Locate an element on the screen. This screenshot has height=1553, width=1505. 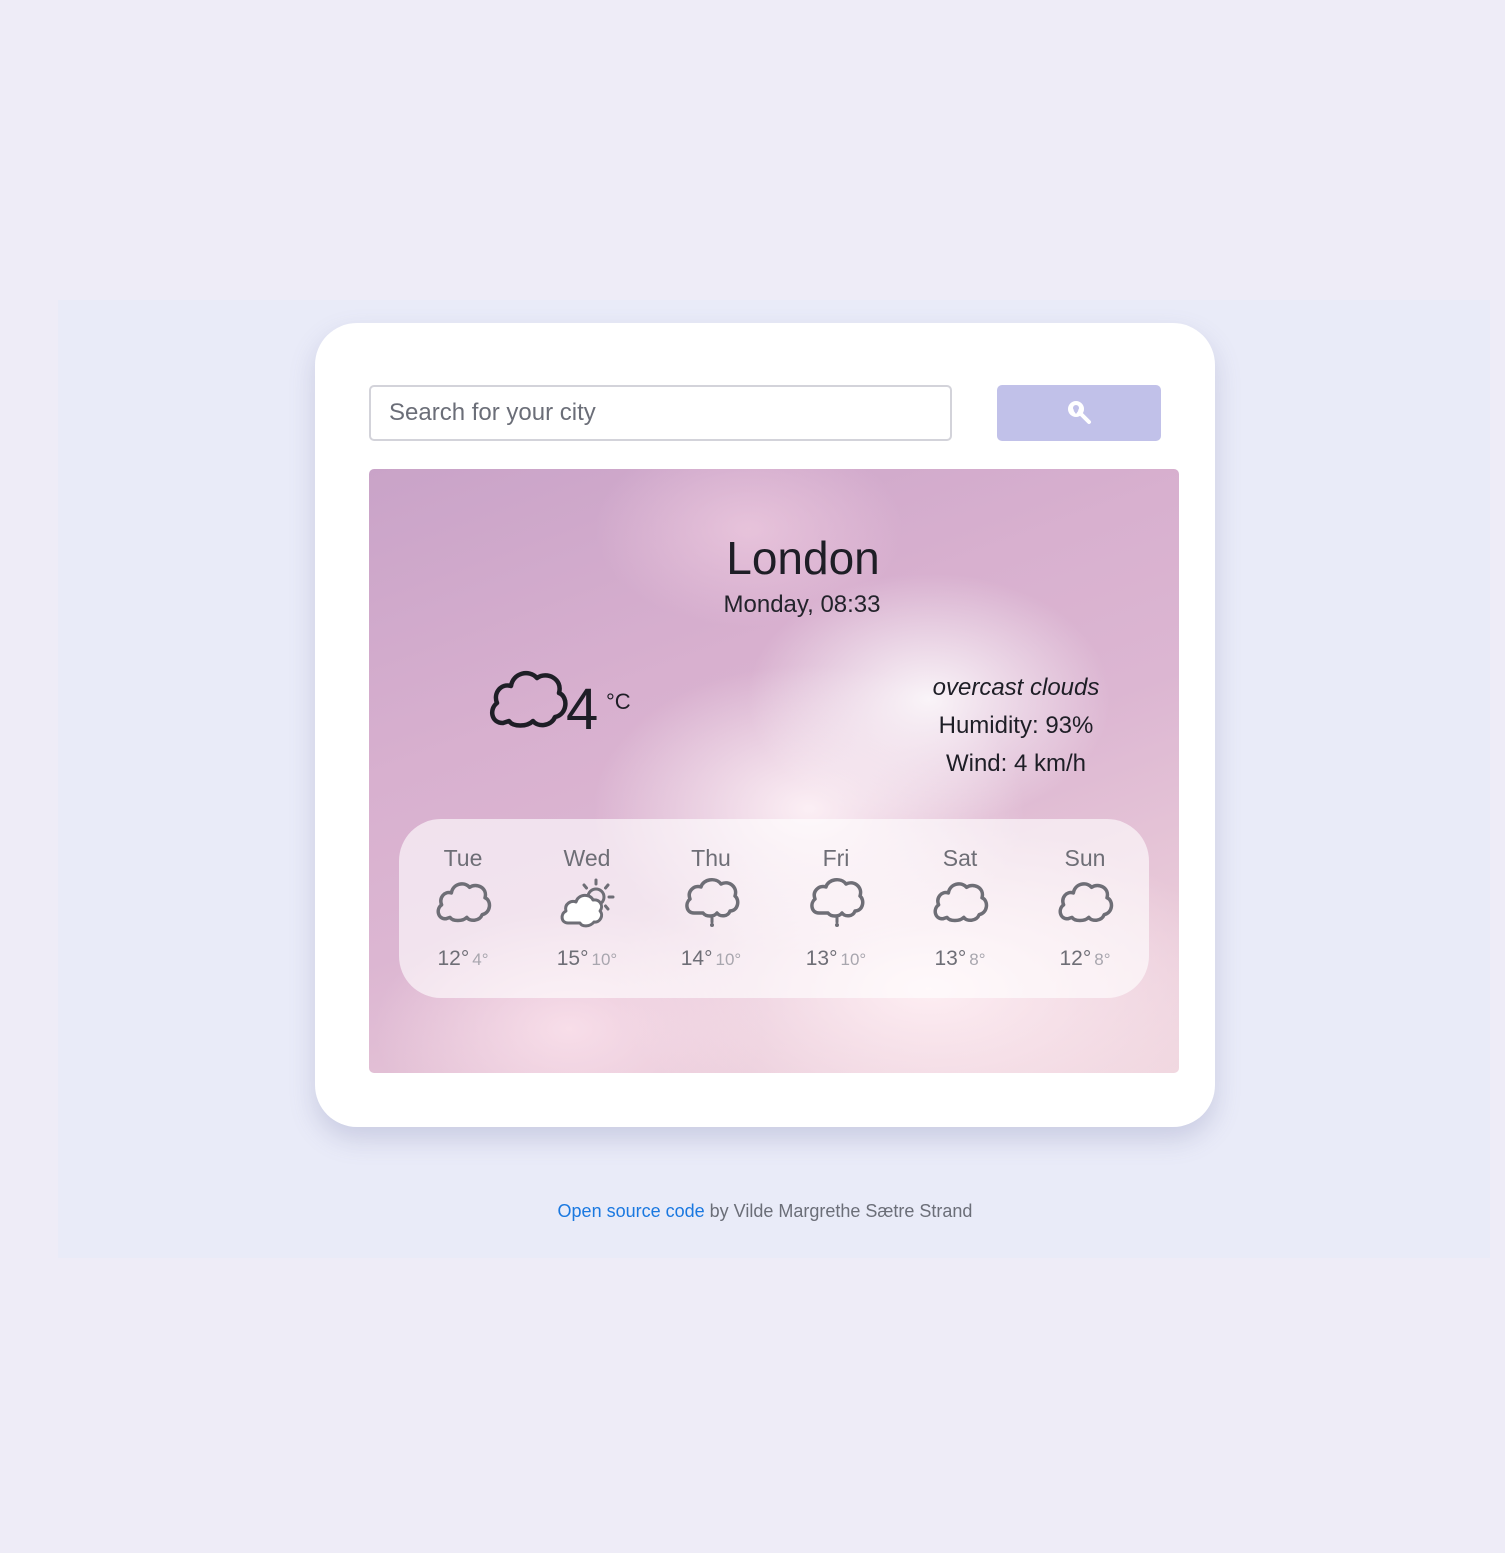
search-input is located at coordinates (660, 413).